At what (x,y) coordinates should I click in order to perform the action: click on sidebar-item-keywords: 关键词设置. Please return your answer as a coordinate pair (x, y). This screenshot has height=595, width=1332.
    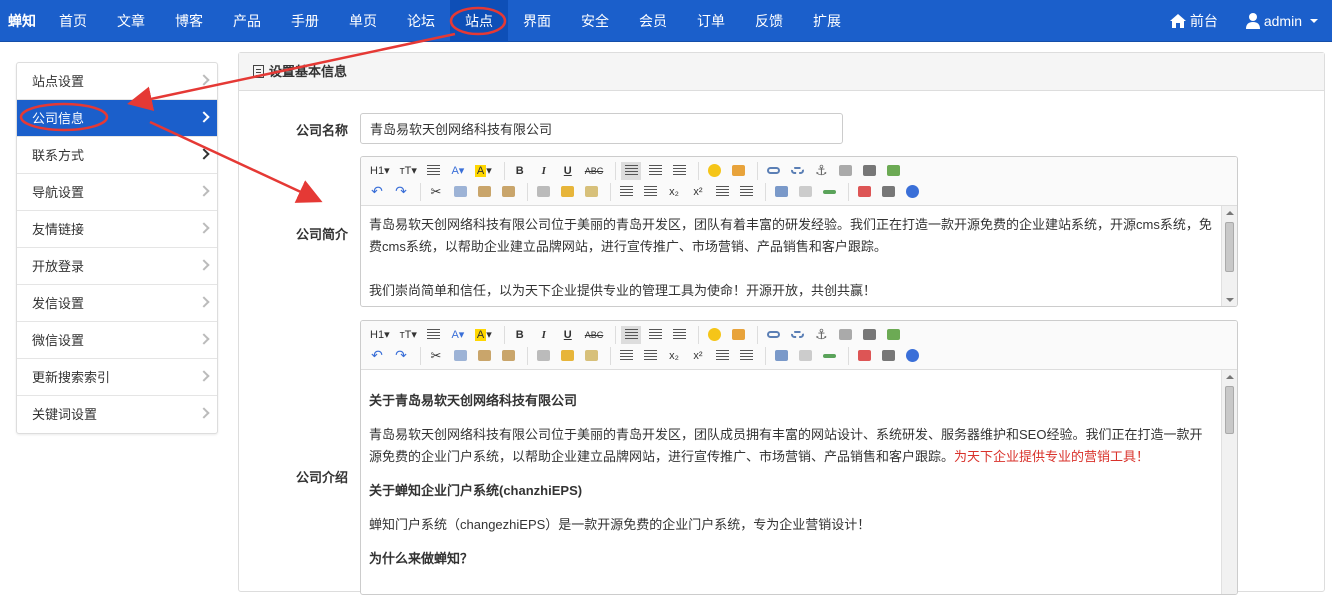
    Looking at the image, I should click on (117, 414).